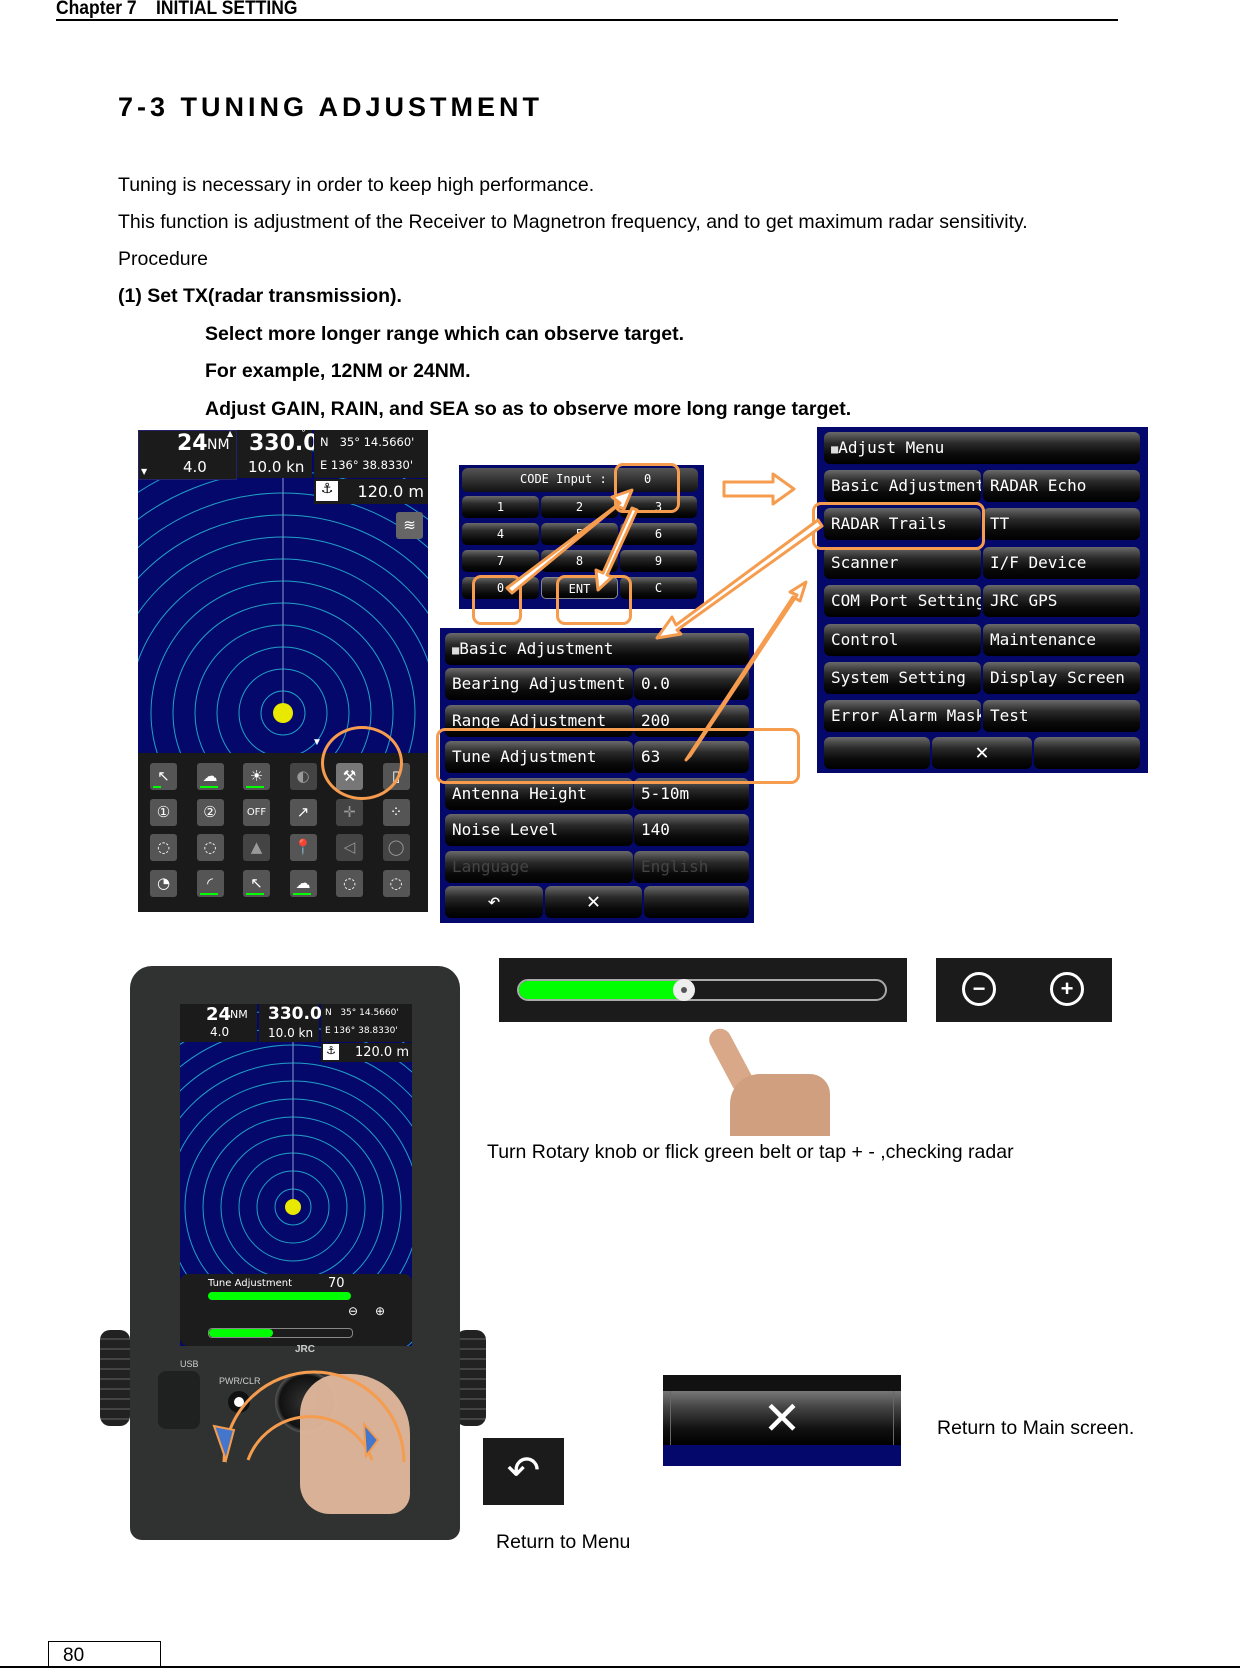 The width and height of the screenshot is (1240, 1670). I want to click on key-7: 7, so click(500, 561).